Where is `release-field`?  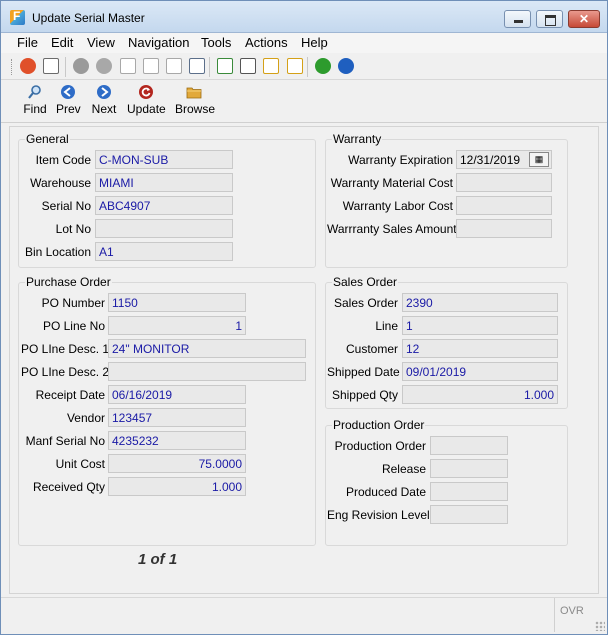
release-field is located at coordinates (469, 468).